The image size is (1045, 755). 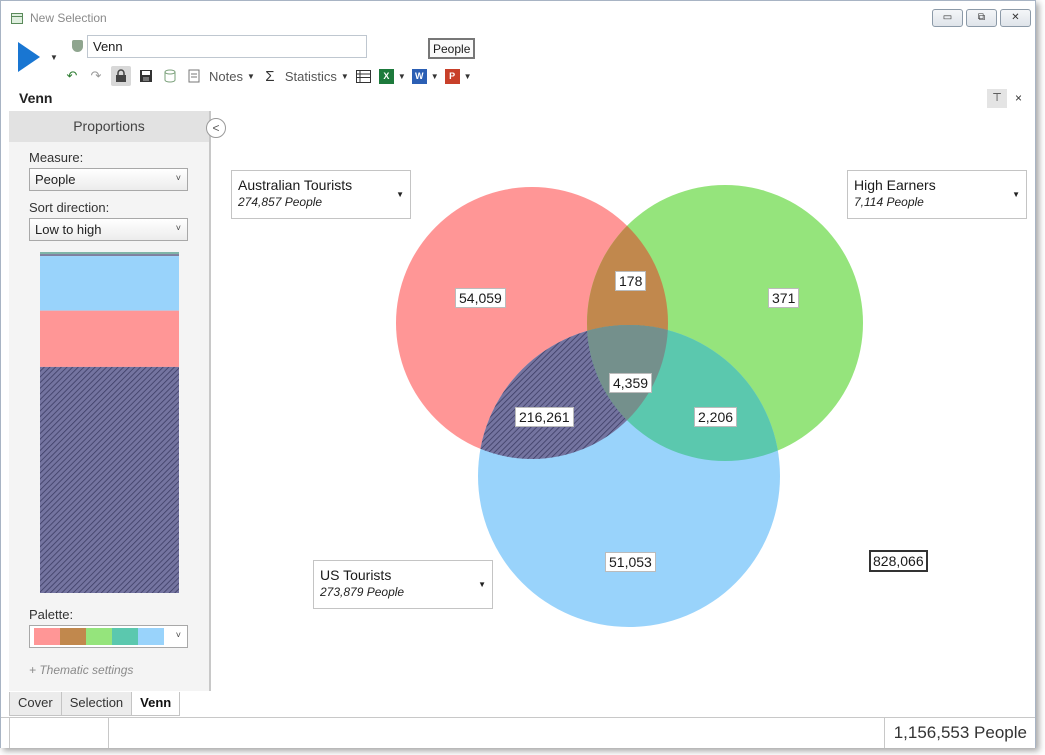 I want to click on undo-icon: ↶, so click(x=72, y=76).